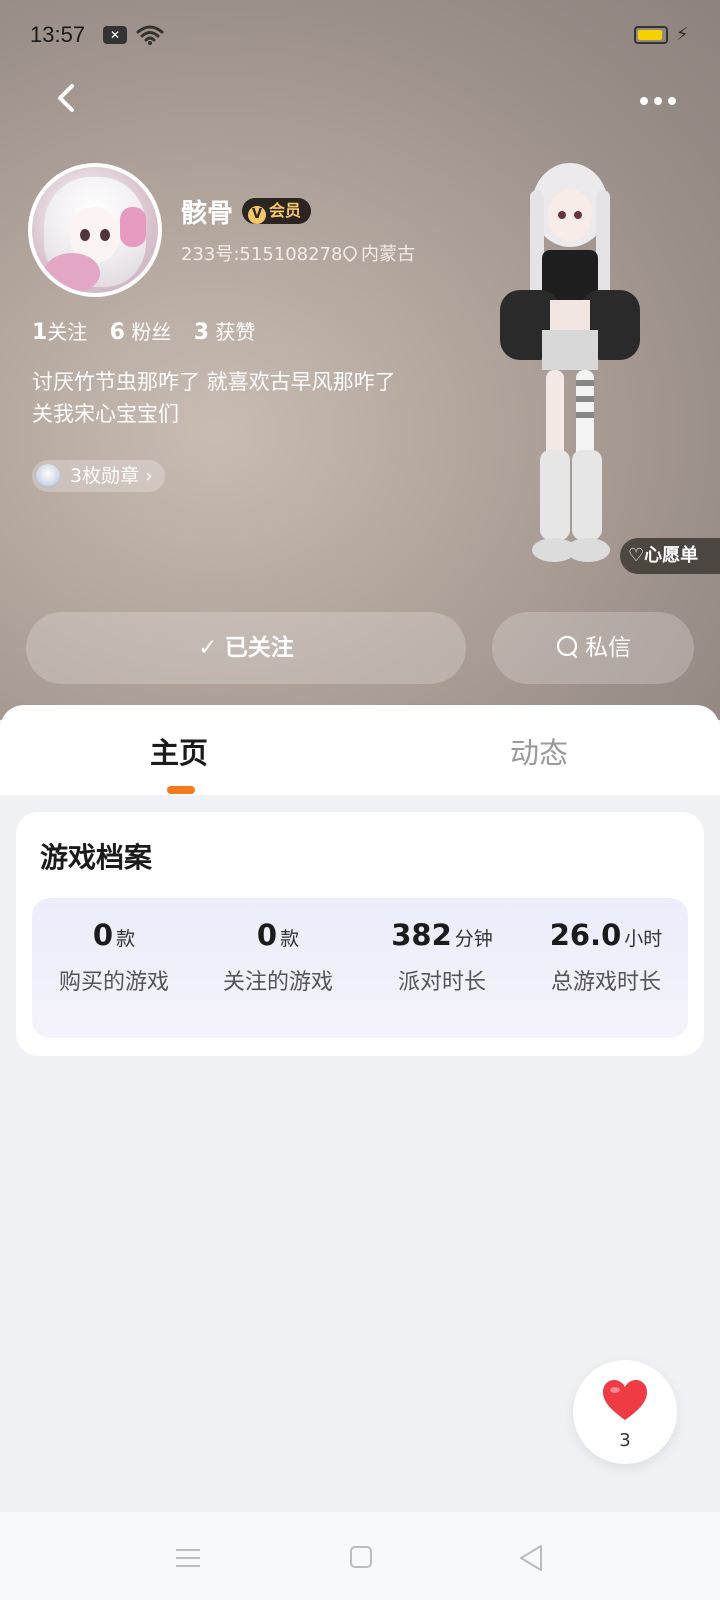 Image resolution: width=720 pixels, height=1600 pixels. I want to click on badges-button: 3枚勋章 ›, so click(98, 476).